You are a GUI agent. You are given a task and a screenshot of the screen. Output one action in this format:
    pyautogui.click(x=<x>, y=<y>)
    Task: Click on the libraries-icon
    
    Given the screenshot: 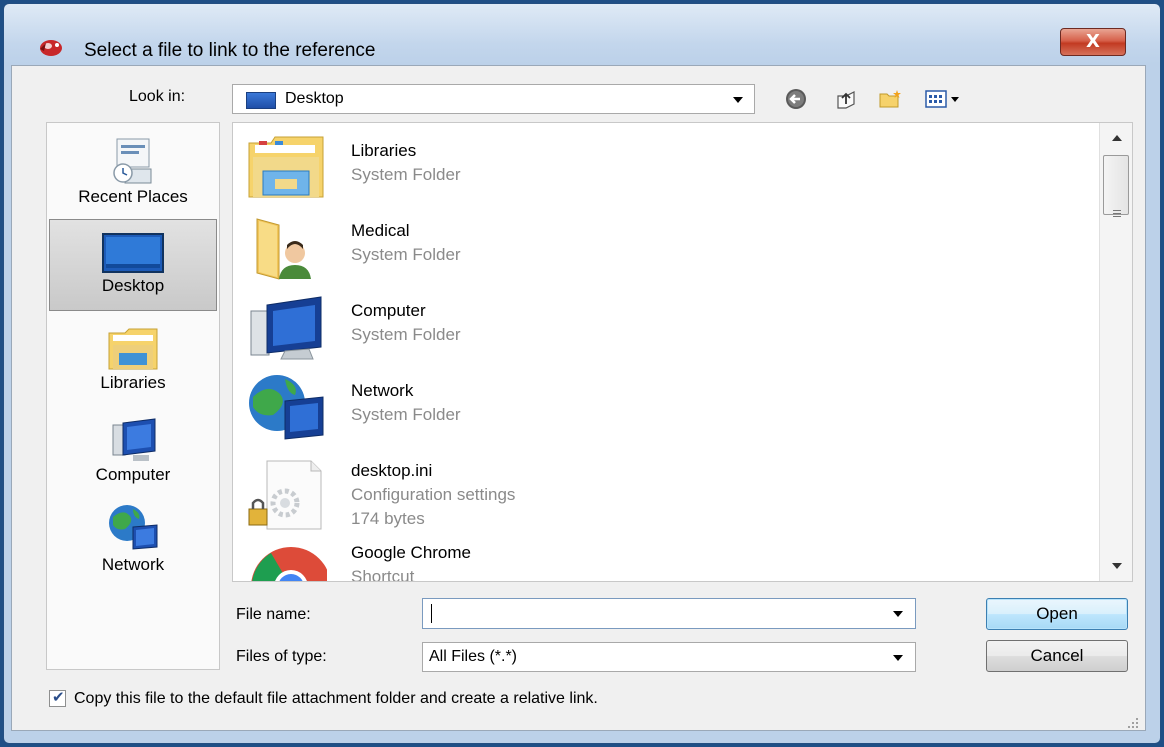 What is the action you would take?
    pyautogui.click(x=133, y=349)
    